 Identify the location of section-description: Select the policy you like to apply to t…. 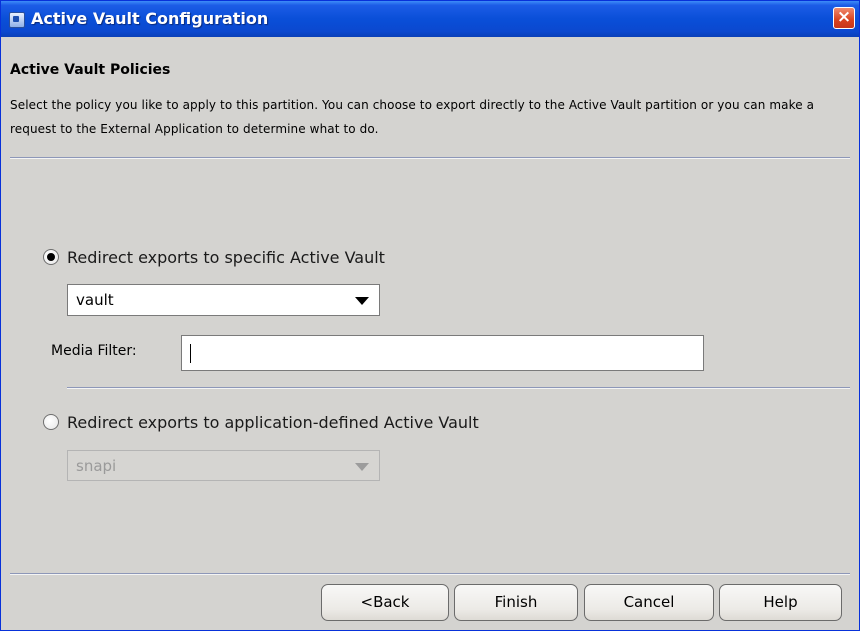
(412, 117).